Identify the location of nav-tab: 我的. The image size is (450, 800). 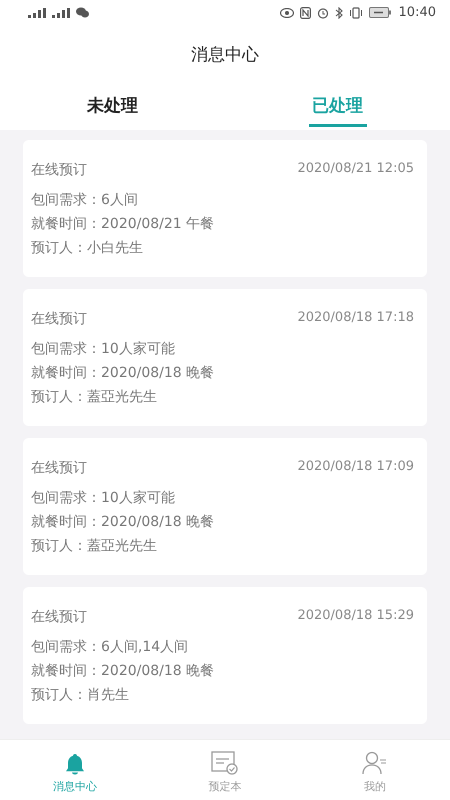
(375, 770).